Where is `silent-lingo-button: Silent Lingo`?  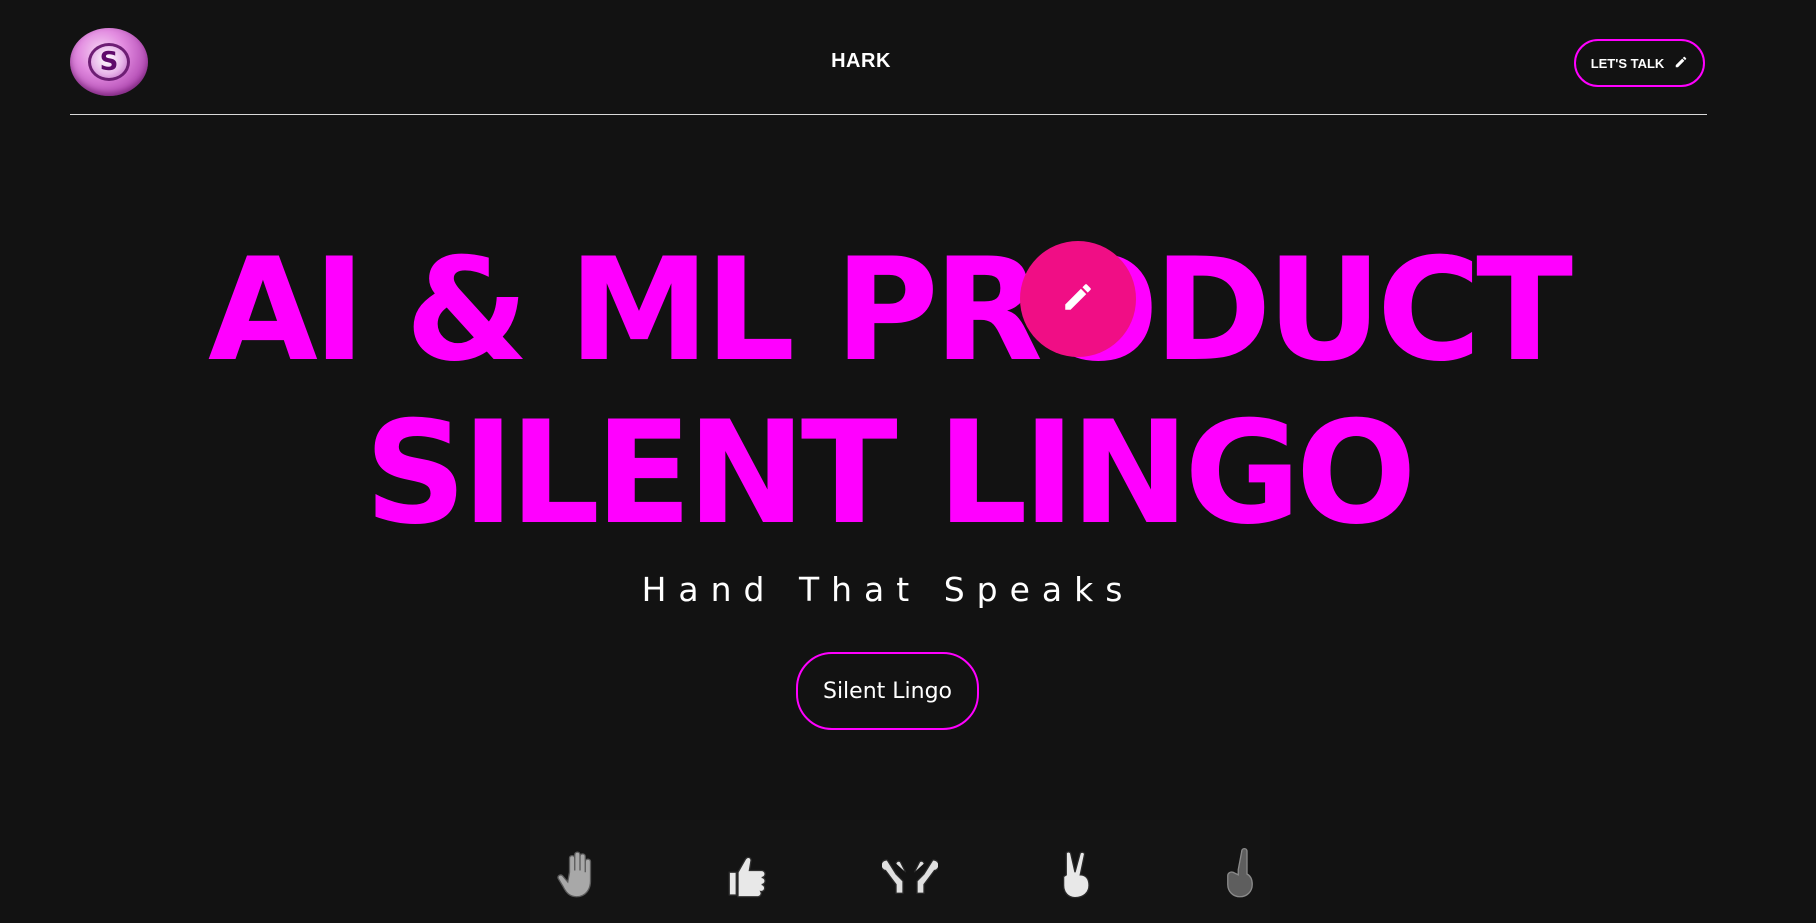
silent-lingo-button: Silent Lingo is located at coordinates (887, 691).